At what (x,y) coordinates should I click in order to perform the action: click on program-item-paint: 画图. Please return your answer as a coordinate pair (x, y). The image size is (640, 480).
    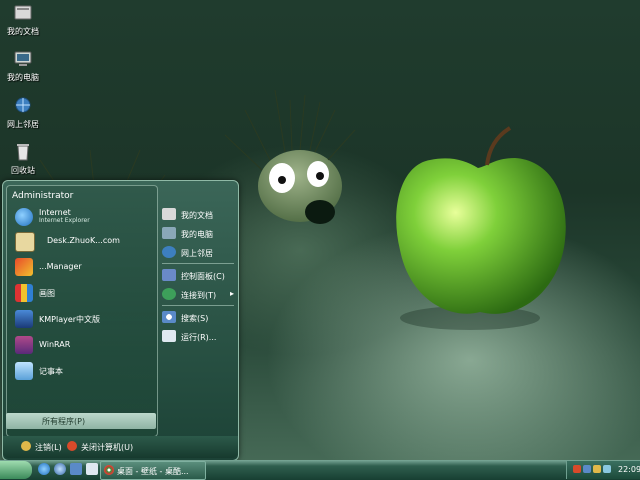
    Looking at the image, I should click on (85, 294).